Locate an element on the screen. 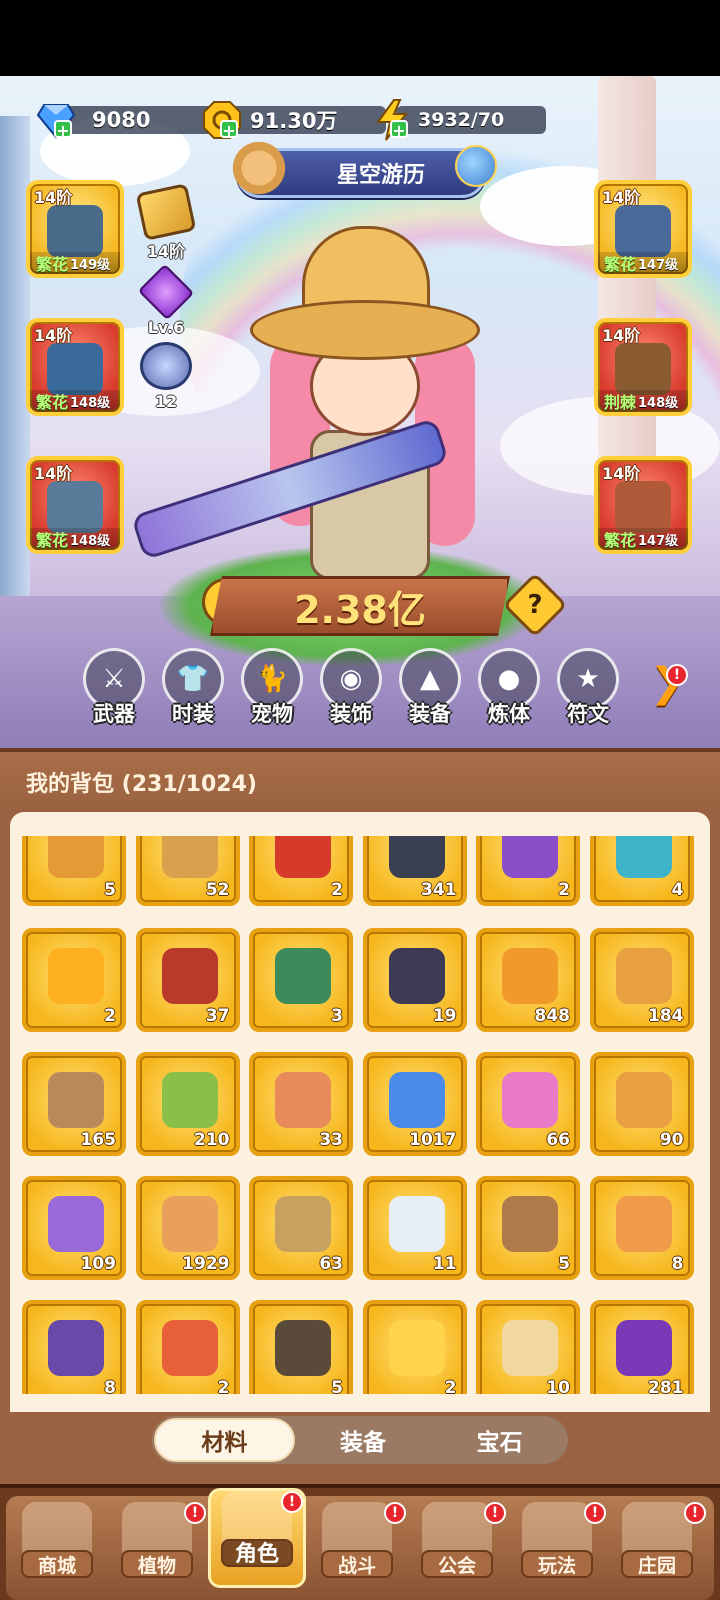 The height and width of the screenshot is (1600, 720). gold-counter: + 91.30万 is located at coordinates (293, 120).